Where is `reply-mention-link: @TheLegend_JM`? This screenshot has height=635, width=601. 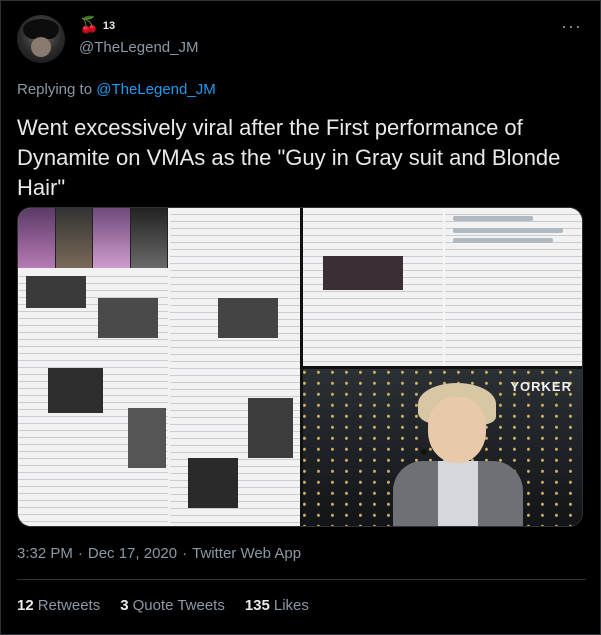 reply-mention-link: @TheLegend_JM is located at coordinates (155, 89).